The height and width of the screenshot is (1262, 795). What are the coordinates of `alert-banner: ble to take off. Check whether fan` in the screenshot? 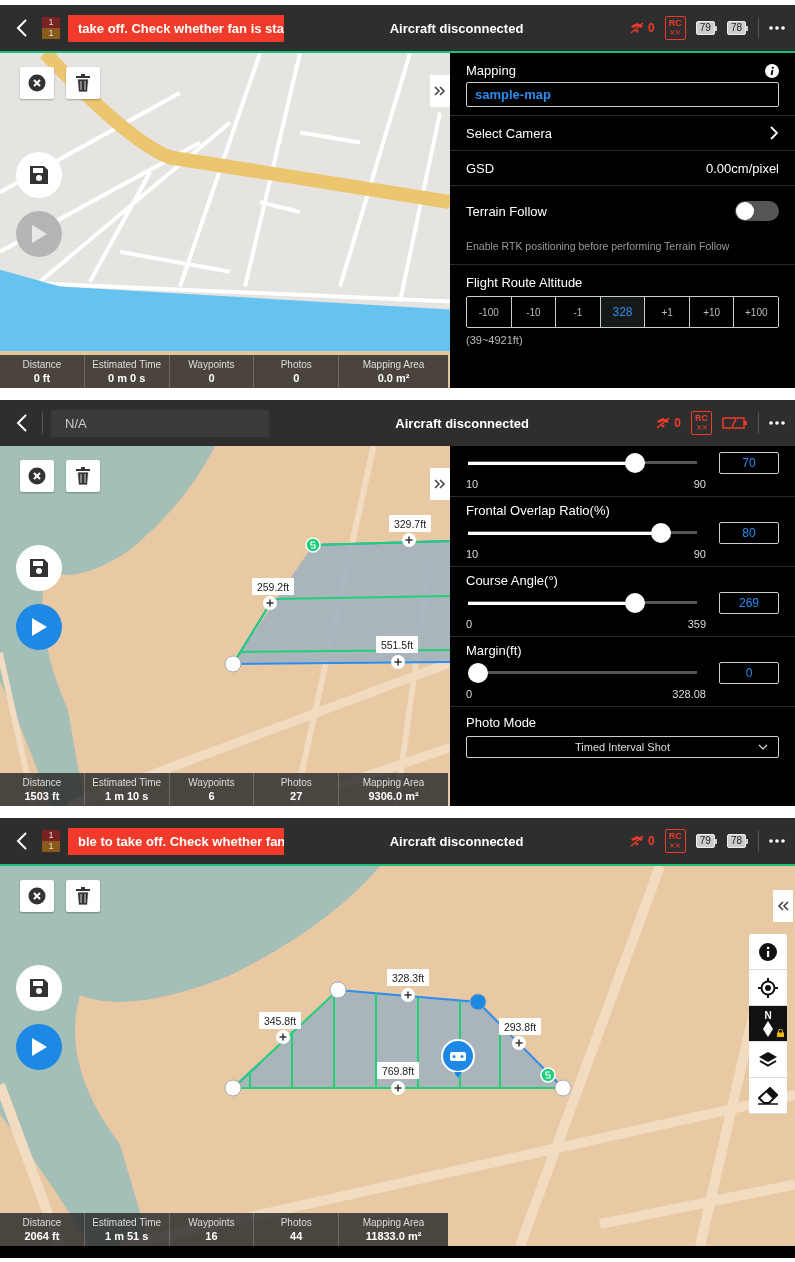 It's located at (176, 841).